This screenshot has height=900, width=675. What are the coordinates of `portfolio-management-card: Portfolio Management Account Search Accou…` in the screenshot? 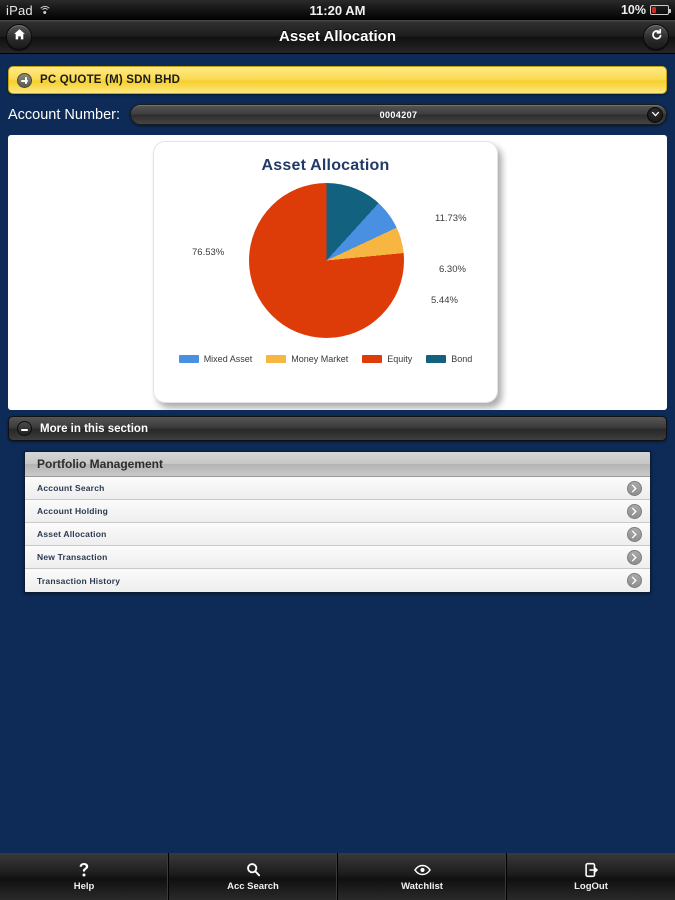 It's located at (337, 522).